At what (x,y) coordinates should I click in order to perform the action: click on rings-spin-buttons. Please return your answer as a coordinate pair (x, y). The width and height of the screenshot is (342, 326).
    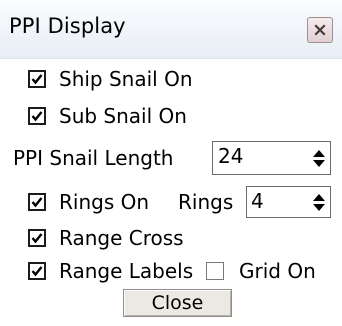
    Looking at the image, I should click on (319, 202).